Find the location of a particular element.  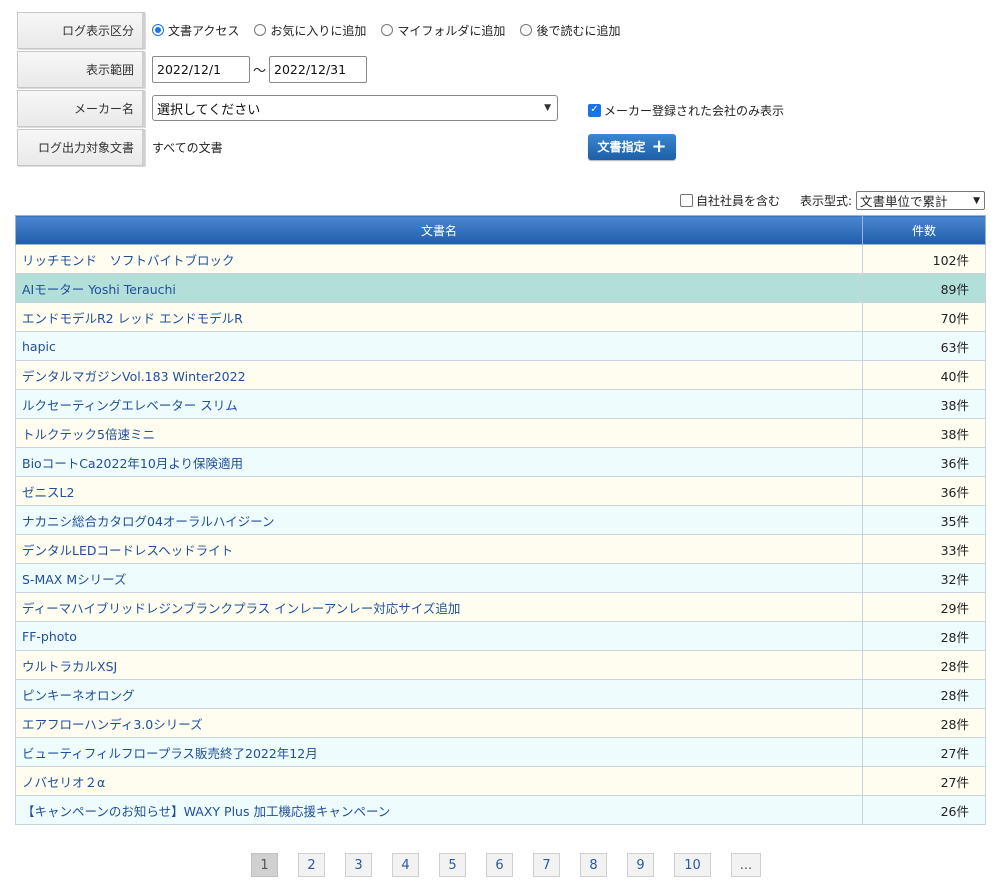

document-name-link: リッチモンド ソフトバイトブロック is located at coordinates (439, 259).